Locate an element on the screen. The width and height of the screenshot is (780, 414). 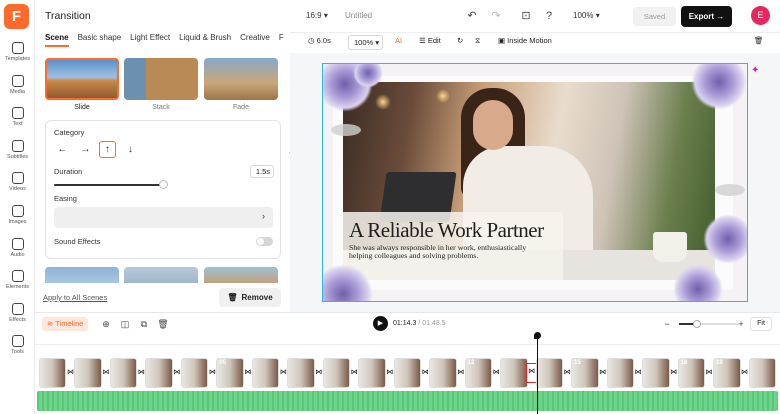
remove-button: 🗑 Remove is located at coordinates (250, 297).